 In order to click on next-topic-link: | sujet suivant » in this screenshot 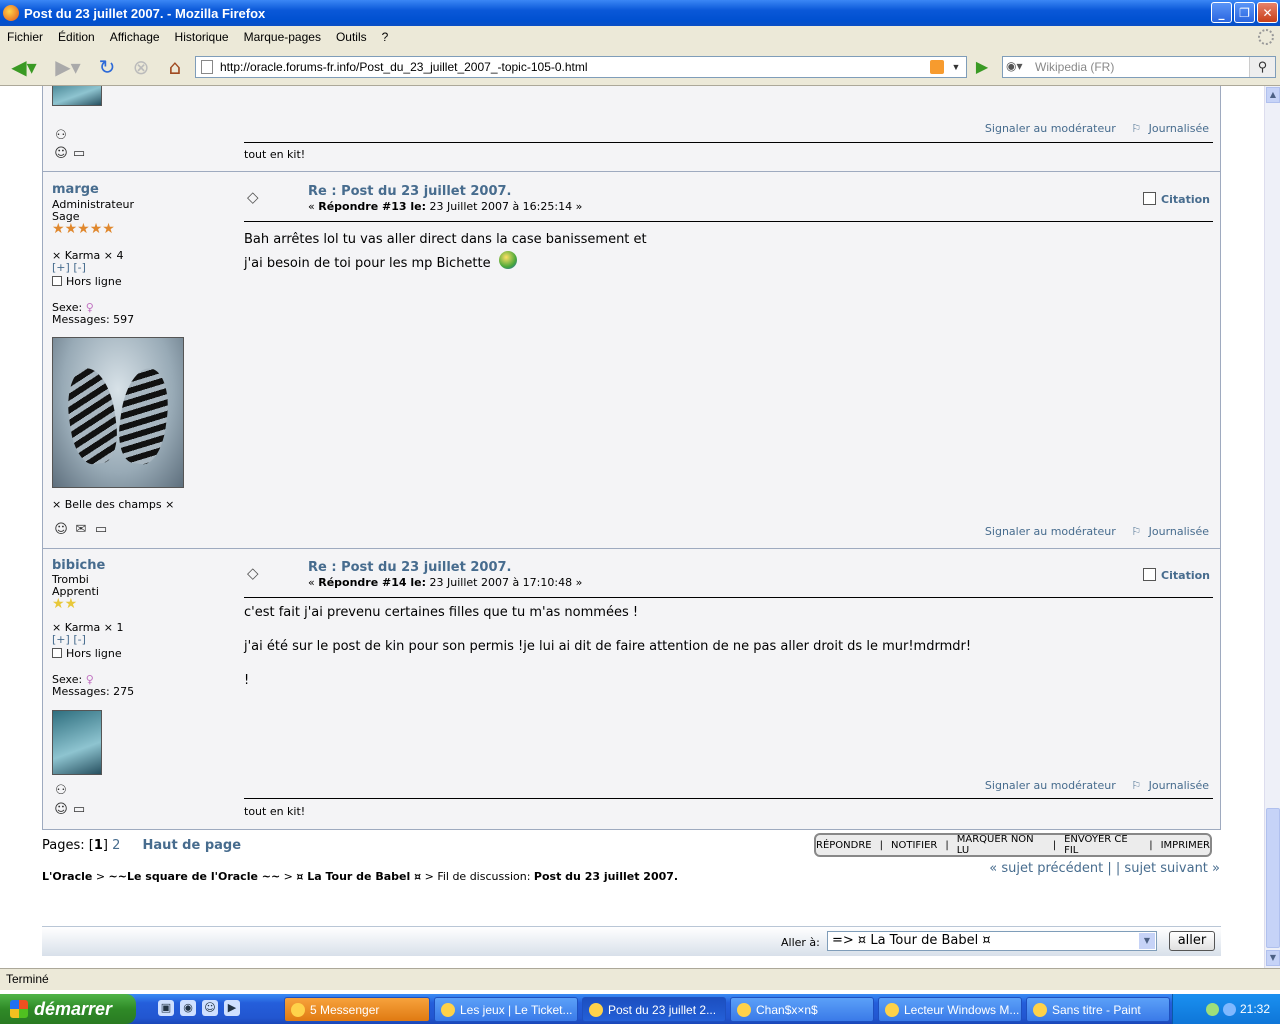, I will do `click(1168, 868)`.